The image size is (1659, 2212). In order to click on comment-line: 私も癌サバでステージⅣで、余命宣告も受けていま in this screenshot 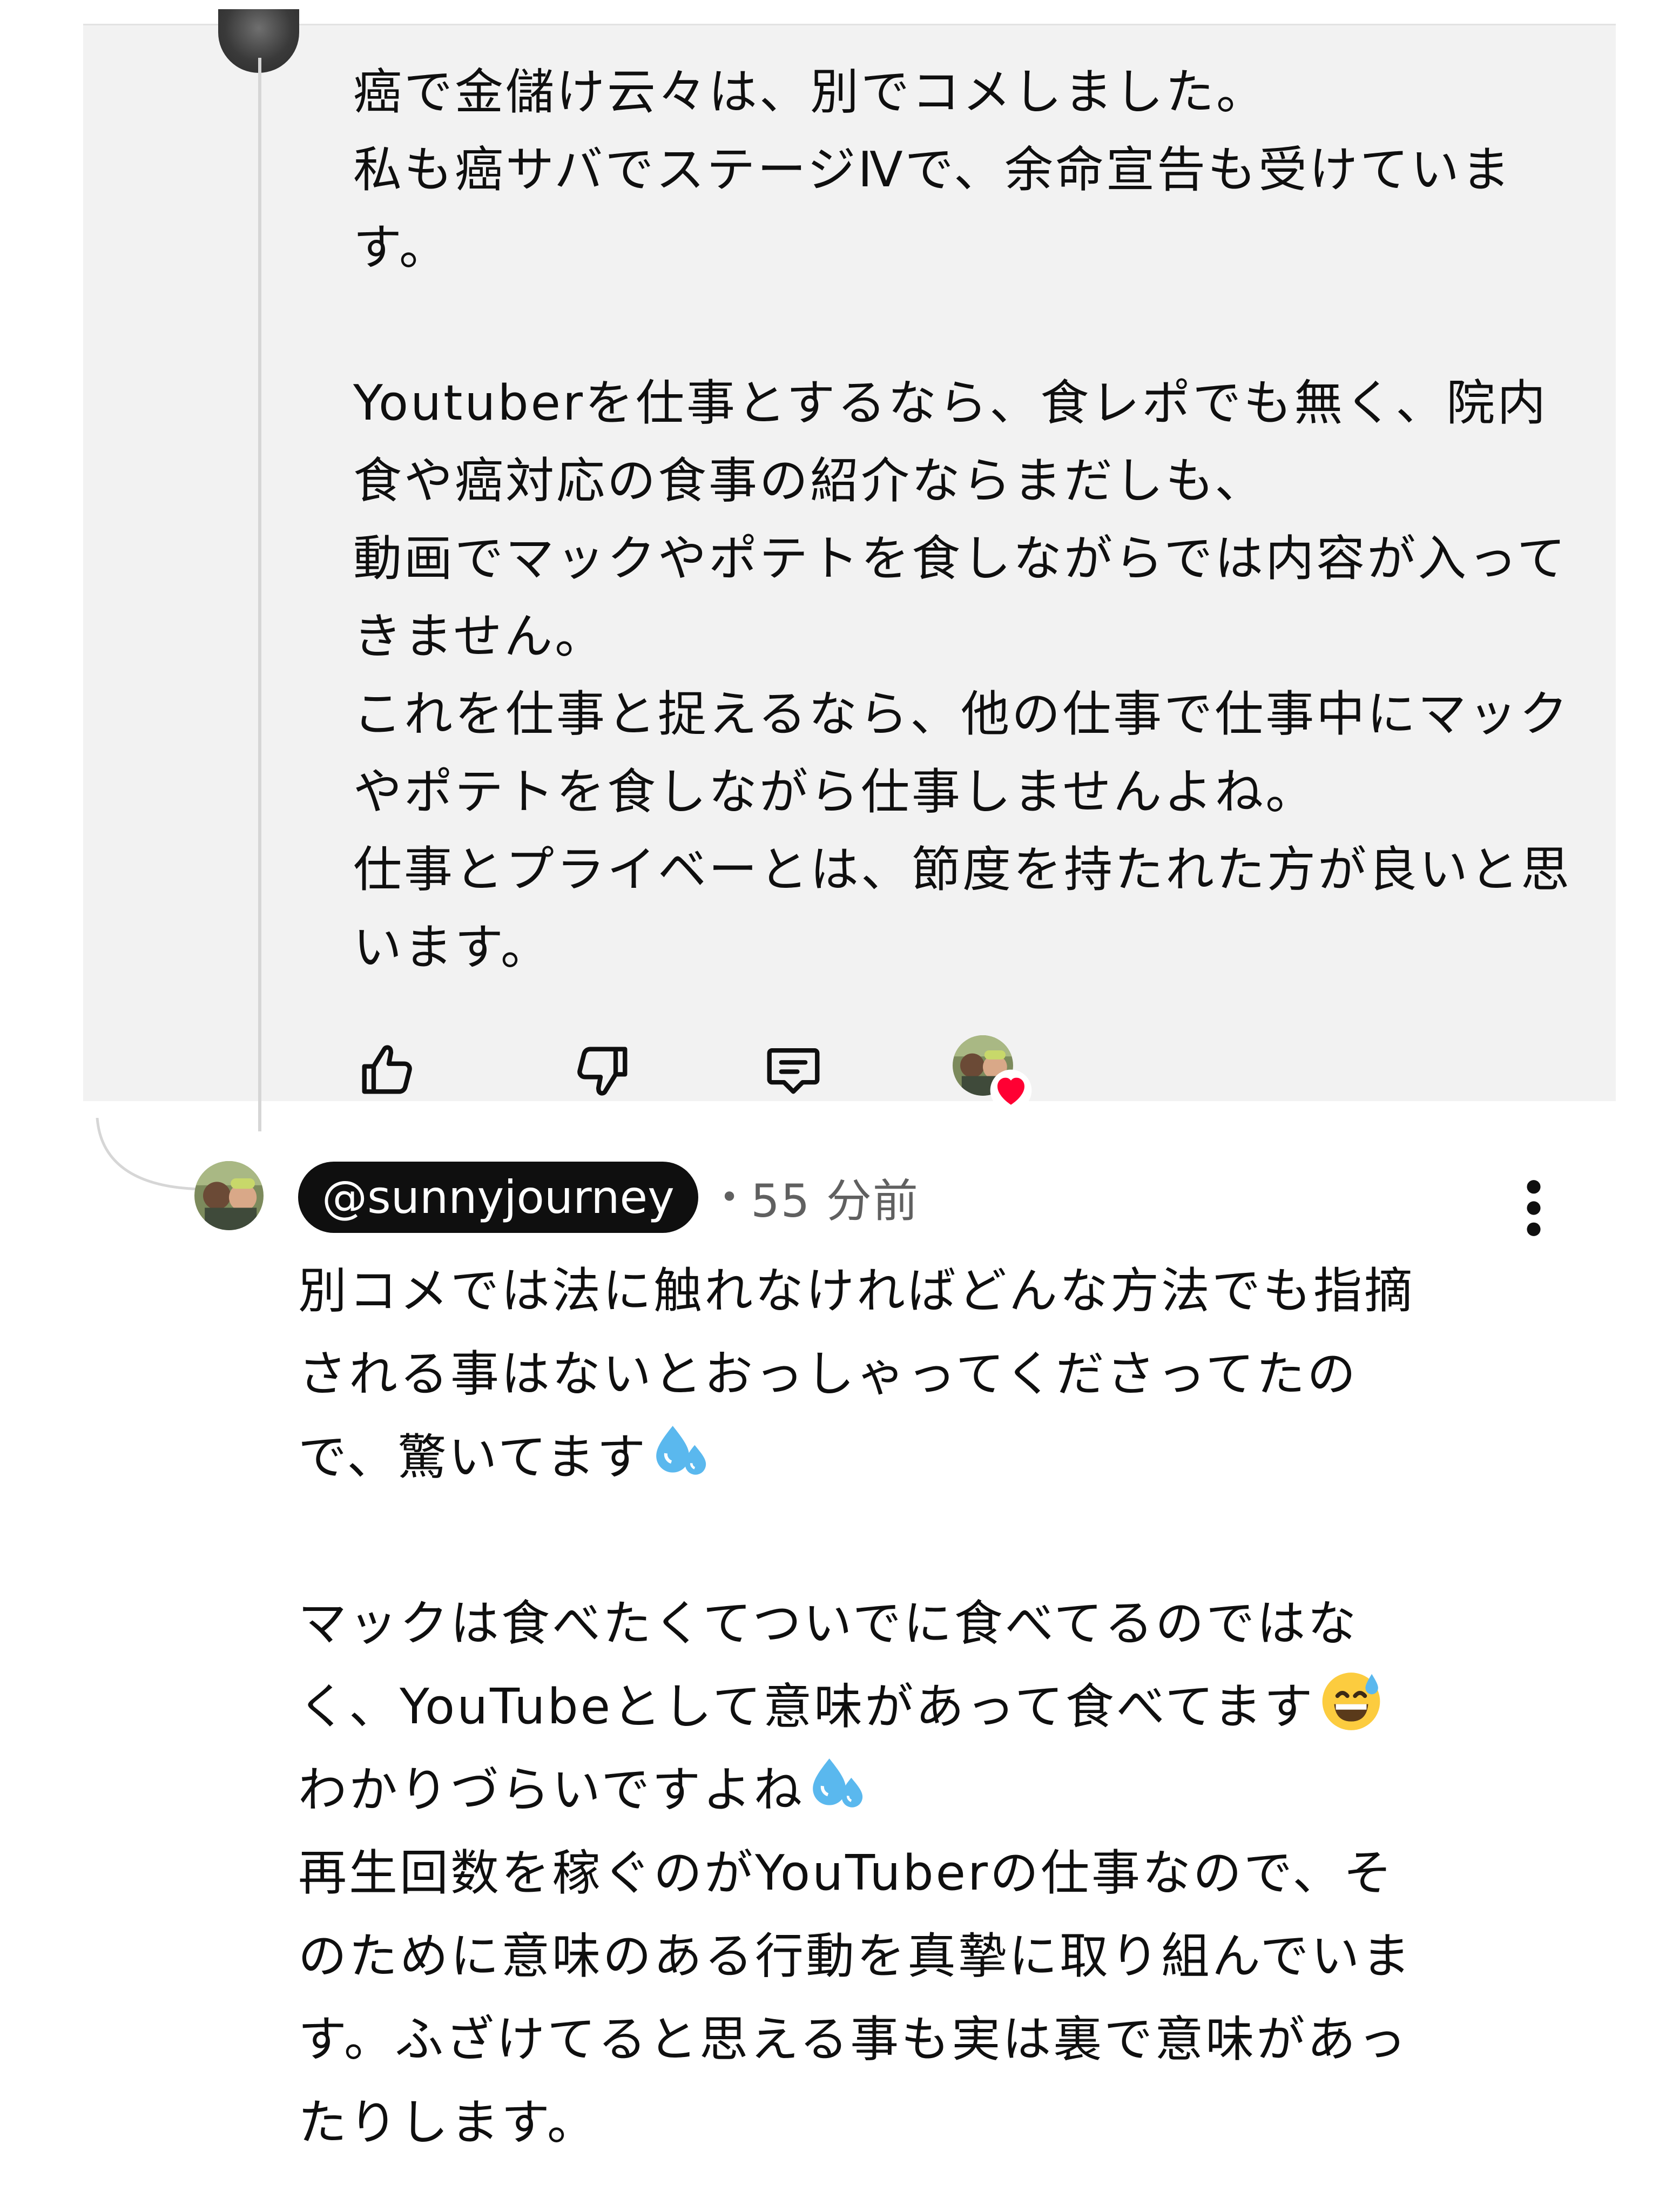, I will do `click(933, 169)`.